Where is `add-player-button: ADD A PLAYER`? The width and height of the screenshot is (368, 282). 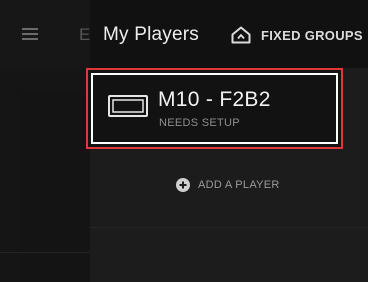 add-player-button: ADD A PLAYER is located at coordinates (228, 185).